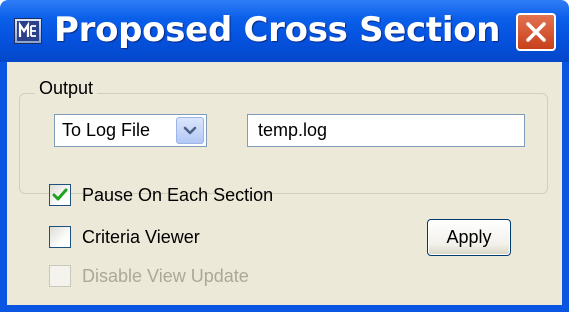 This screenshot has width=569, height=312. What do you see at coordinates (66, 88) in the screenshot?
I see `output-group-label: Output` at bounding box center [66, 88].